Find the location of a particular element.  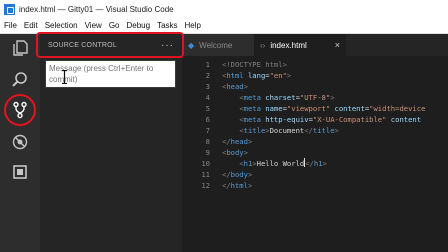

line-number: 4 is located at coordinates (207, 97).